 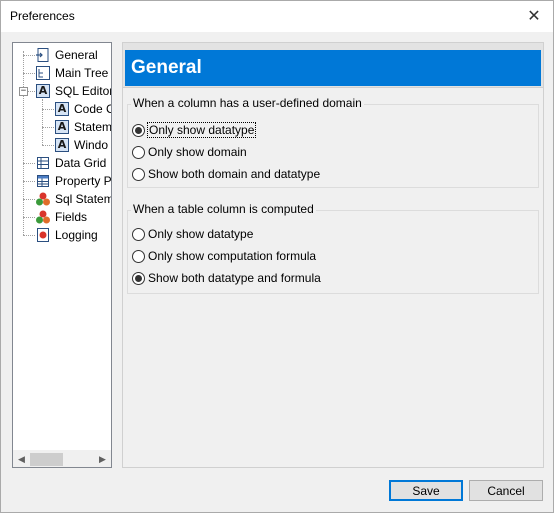 I want to click on radio-label: Show both domain and datatype, so click(x=234, y=174).